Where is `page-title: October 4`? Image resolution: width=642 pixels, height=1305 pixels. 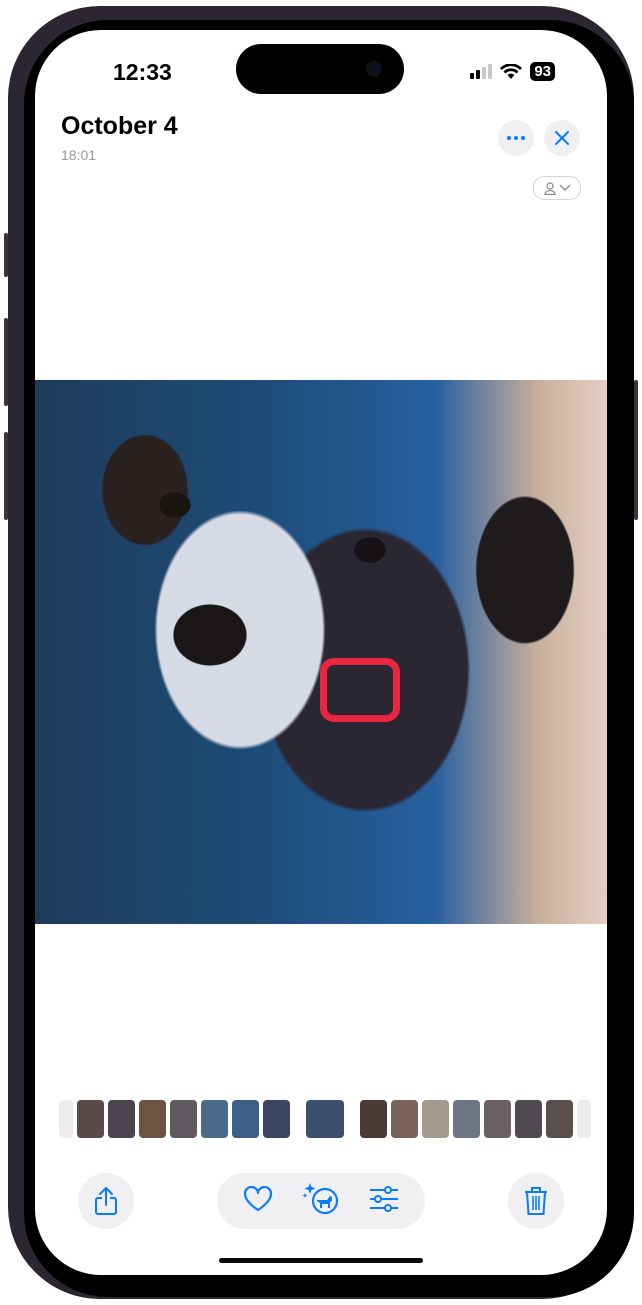 page-title: October 4 is located at coordinates (119, 126).